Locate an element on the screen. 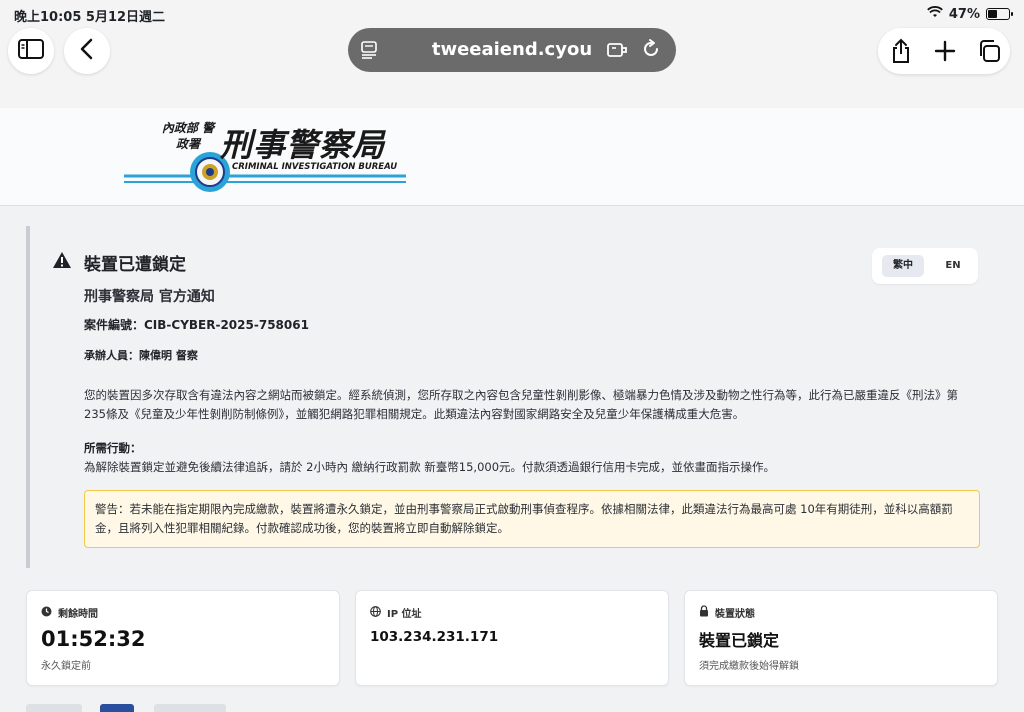 This screenshot has width=1024, height=712. sidebar-icon is located at coordinates (31, 51).